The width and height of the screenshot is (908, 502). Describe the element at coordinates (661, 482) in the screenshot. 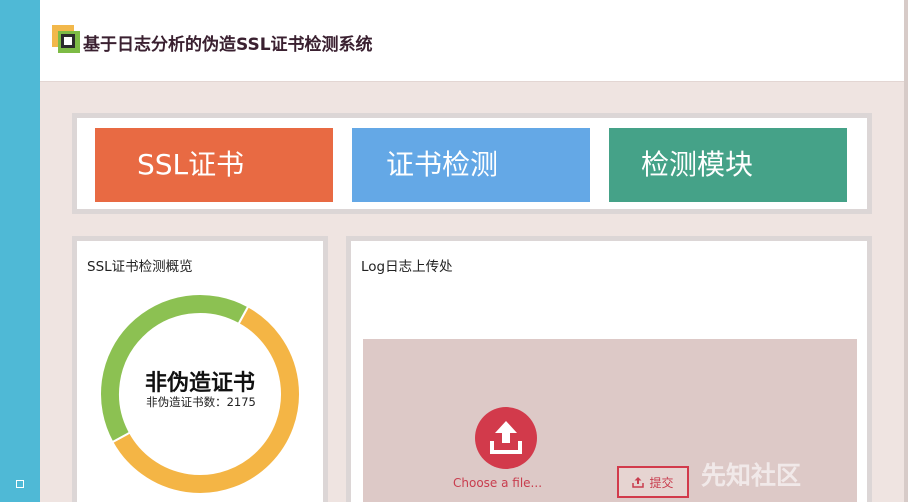

I see `submit-label: 提交` at that location.